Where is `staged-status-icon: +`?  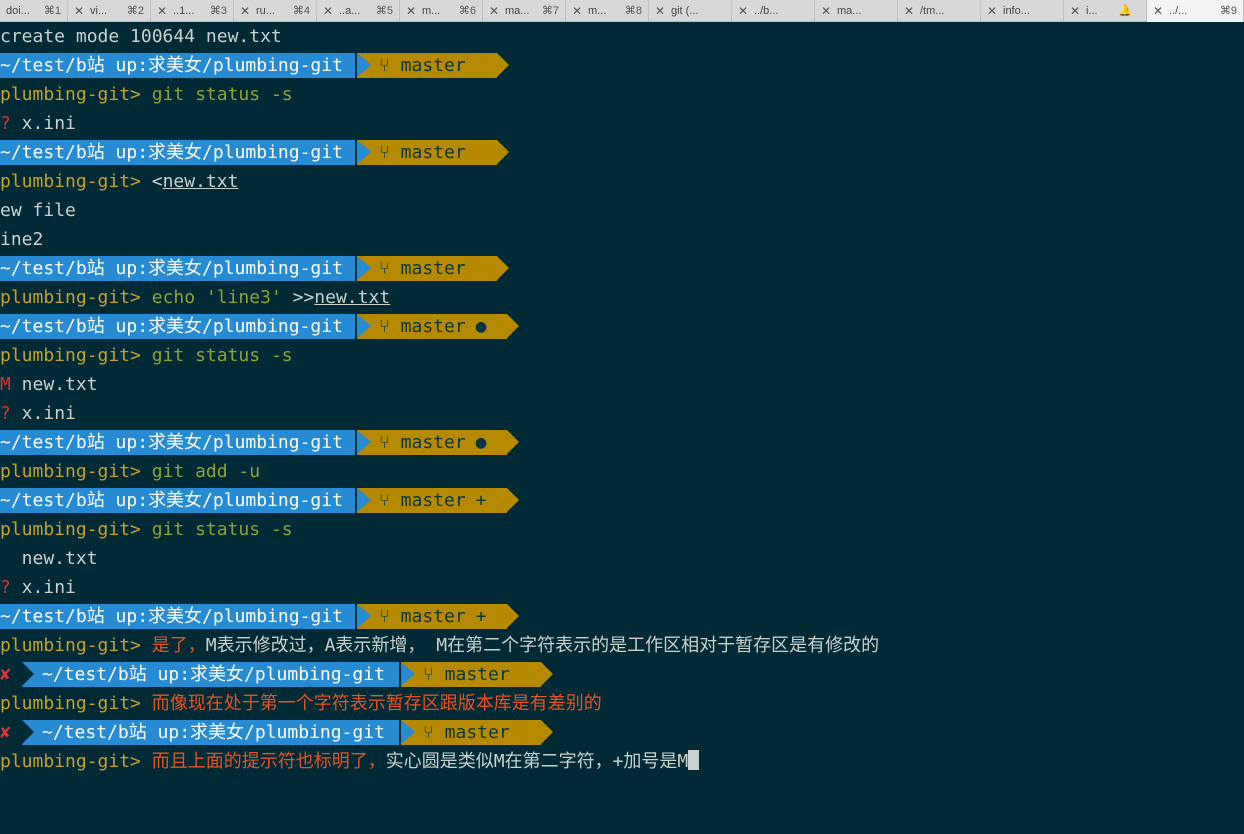 staged-status-icon: + is located at coordinates (481, 616).